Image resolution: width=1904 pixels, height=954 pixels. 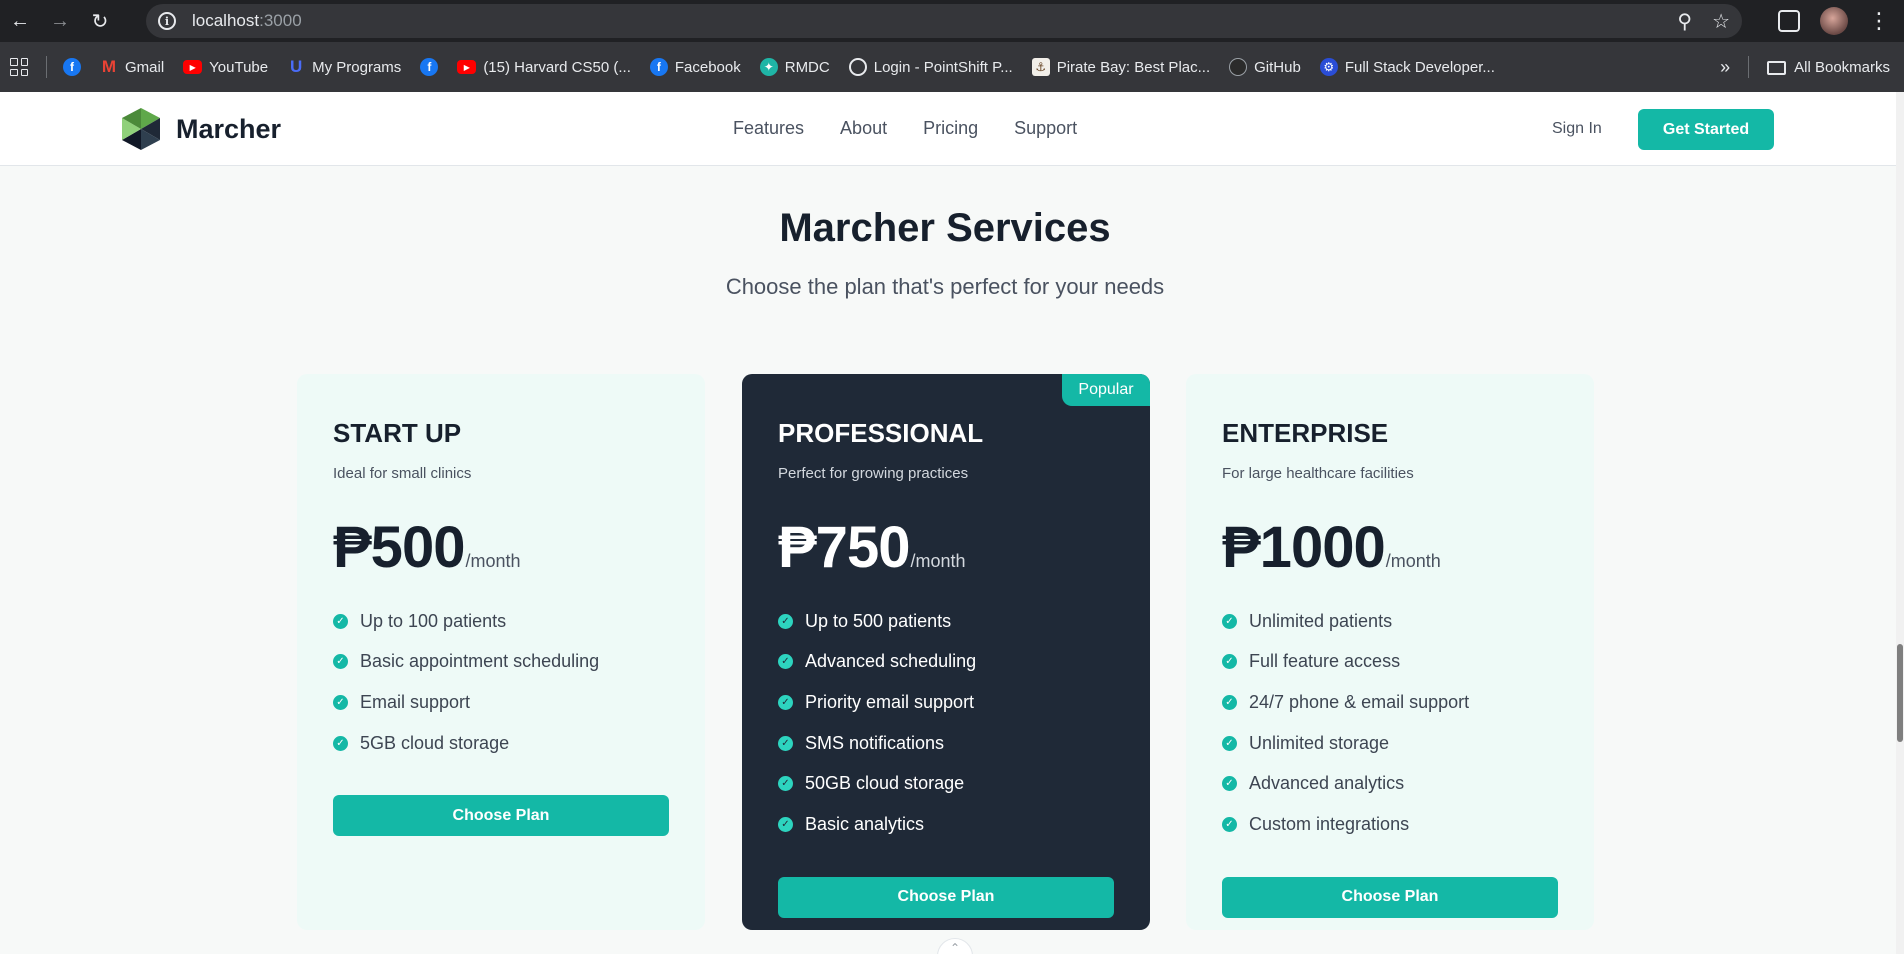 What do you see at coordinates (873, 473) in the screenshot?
I see `plan-description: Perfect for growing practices` at bounding box center [873, 473].